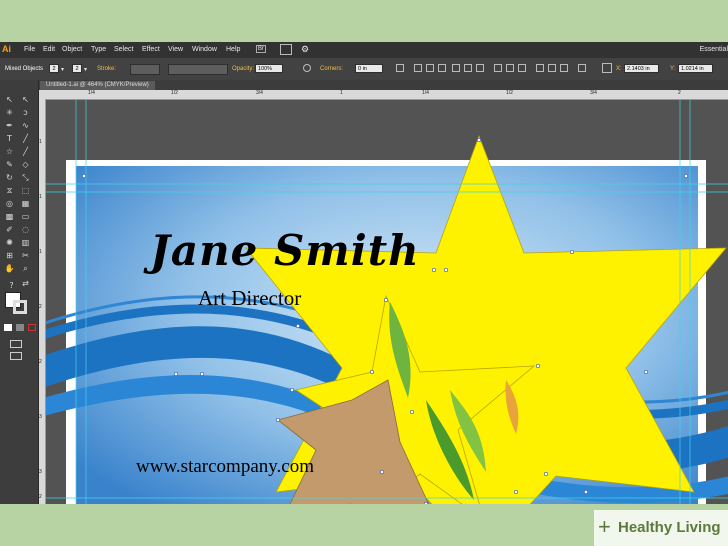 The image size is (728, 546). What do you see at coordinates (49, 49) in the screenshot?
I see `menu-edit: Edit` at bounding box center [49, 49].